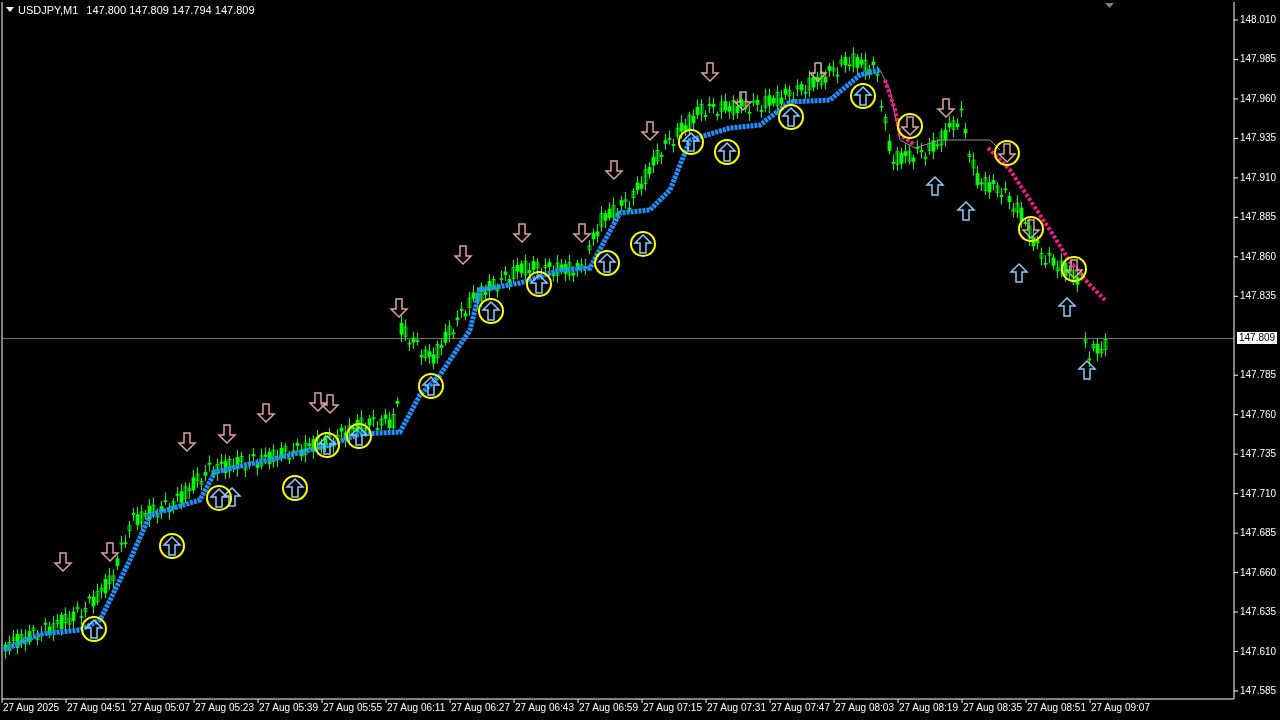  I want to click on price-label: 147.685, so click(1258, 533).